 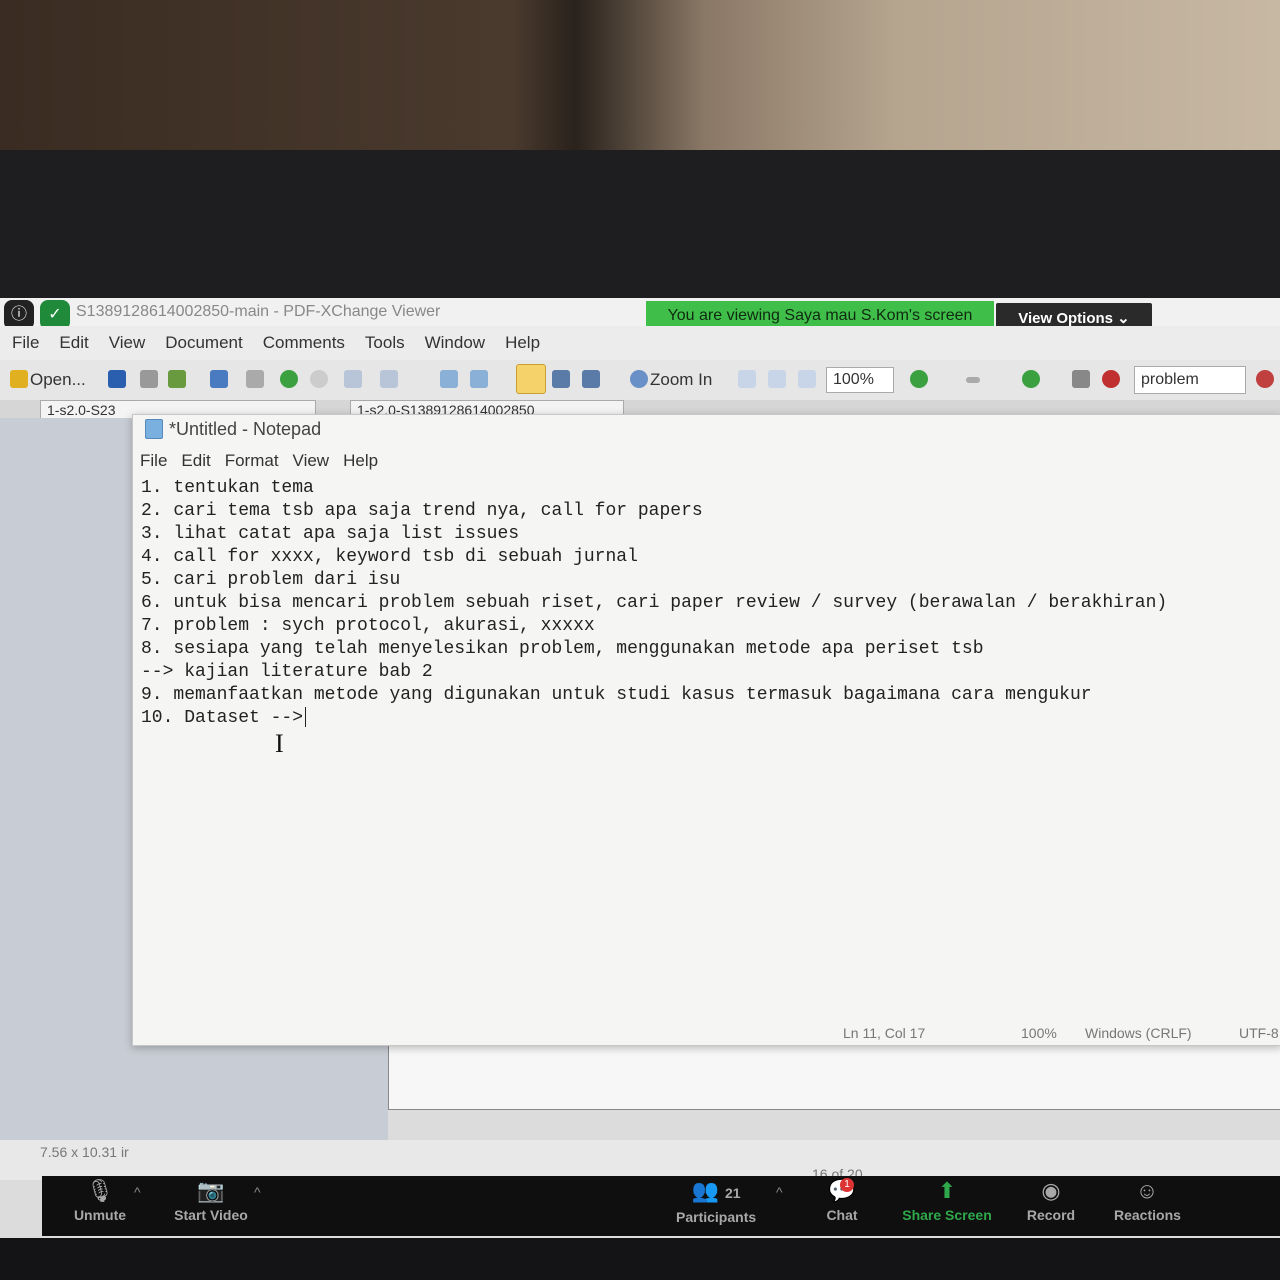 What do you see at coordinates (203, 343) in the screenshot?
I see `pdf-menu-document: Document` at bounding box center [203, 343].